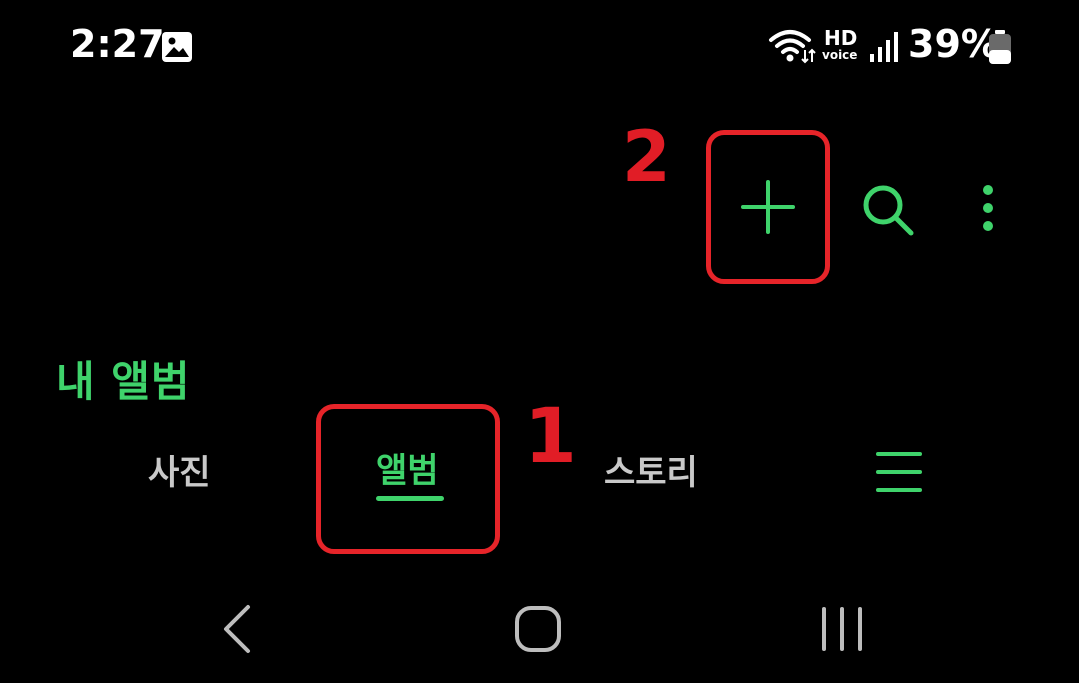 This screenshot has width=1079, height=683. What do you see at coordinates (407, 471) in the screenshot?
I see `tab-albums: 앨범` at bounding box center [407, 471].